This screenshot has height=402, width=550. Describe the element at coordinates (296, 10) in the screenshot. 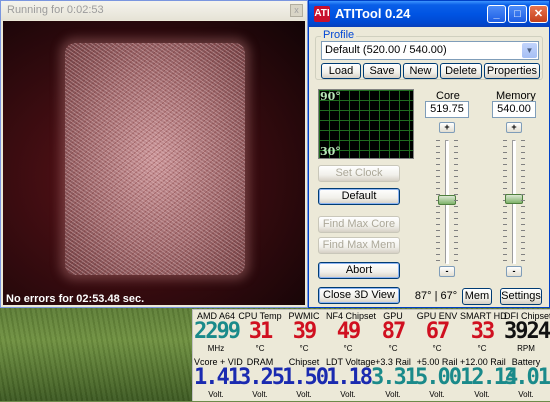

I see `close-icon: x` at that location.